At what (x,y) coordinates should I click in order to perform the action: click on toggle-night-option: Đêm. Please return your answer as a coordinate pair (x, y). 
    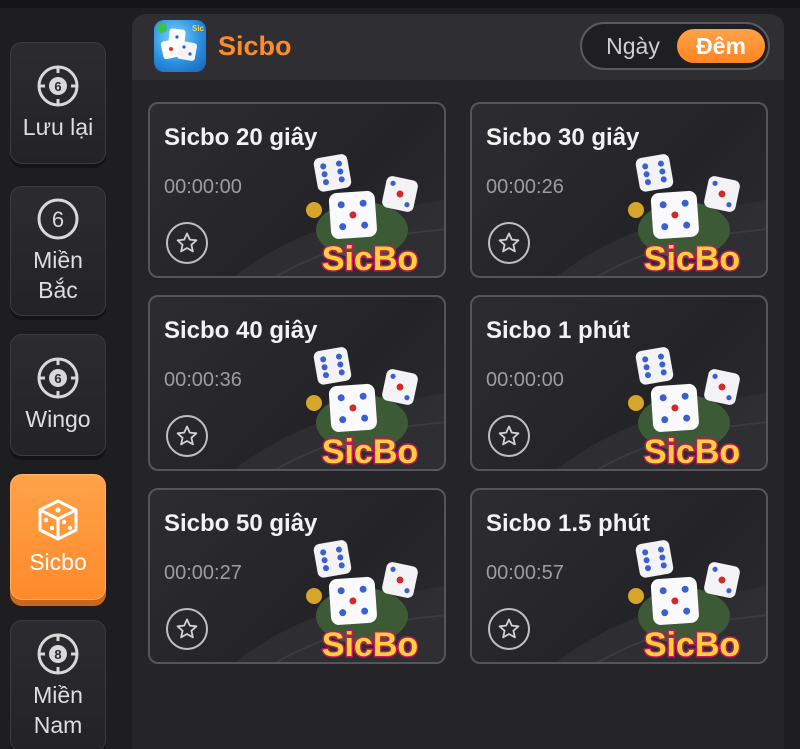
    Looking at the image, I should click on (721, 46).